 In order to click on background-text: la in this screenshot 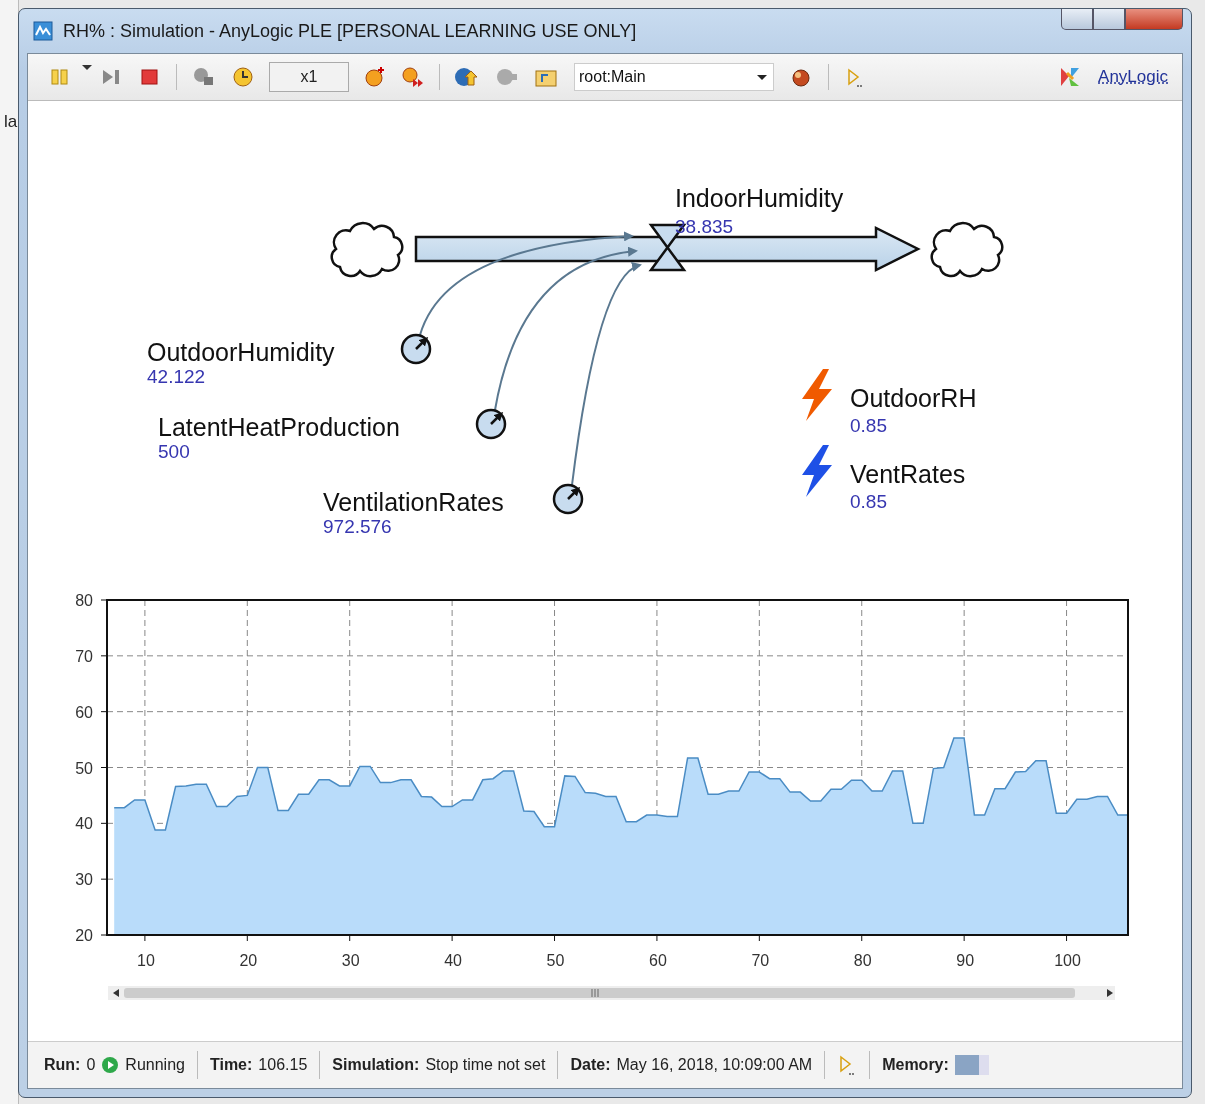, I will do `click(11, 122)`.